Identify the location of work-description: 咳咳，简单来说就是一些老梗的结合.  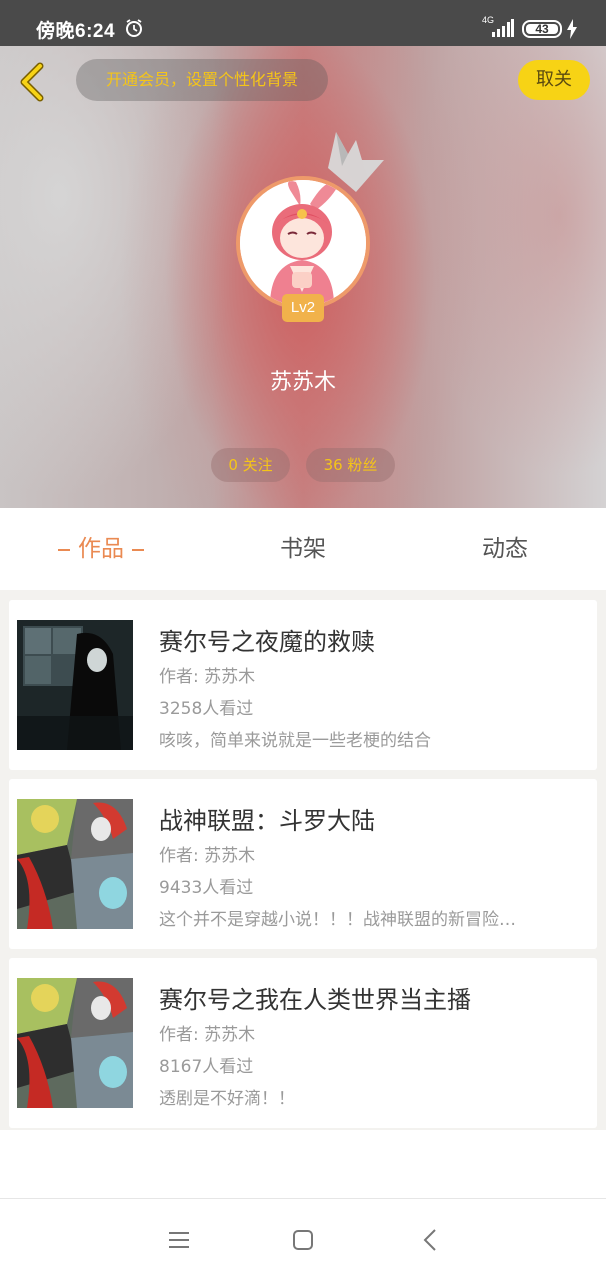
(295, 741).